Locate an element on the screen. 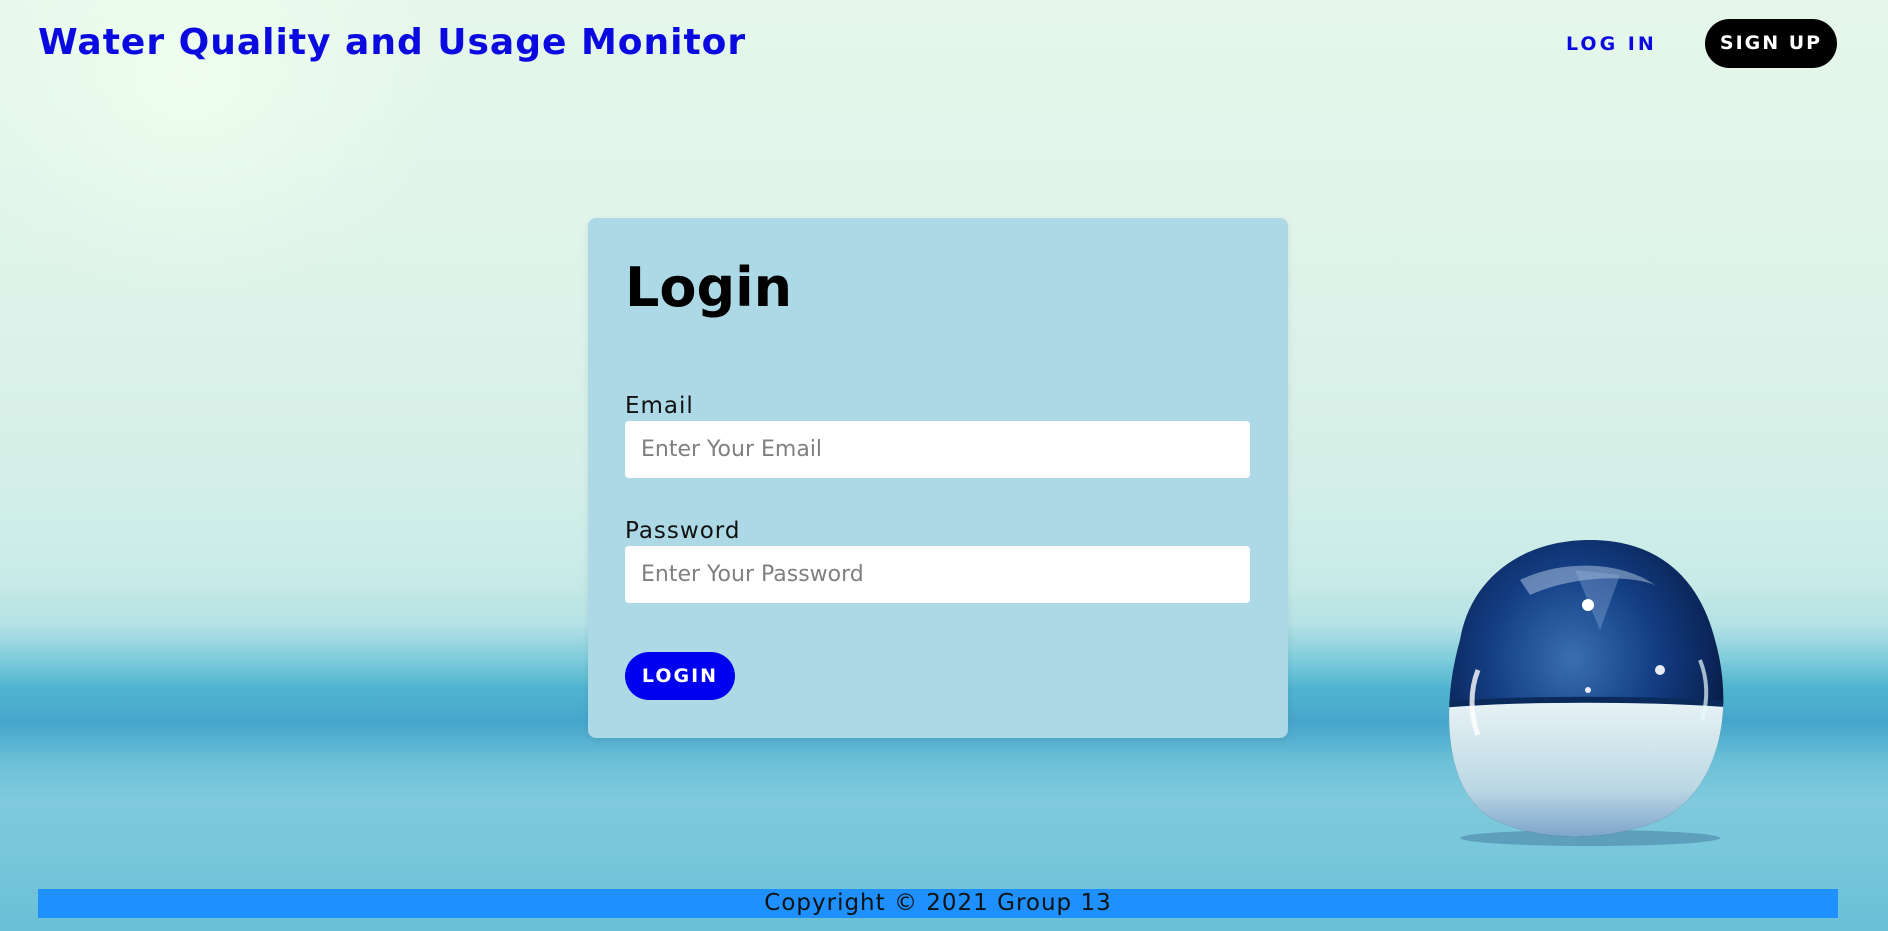 Image resolution: width=1888 pixels, height=931 pixels. login-button: LOGIN is located at coordinates (680, 676).